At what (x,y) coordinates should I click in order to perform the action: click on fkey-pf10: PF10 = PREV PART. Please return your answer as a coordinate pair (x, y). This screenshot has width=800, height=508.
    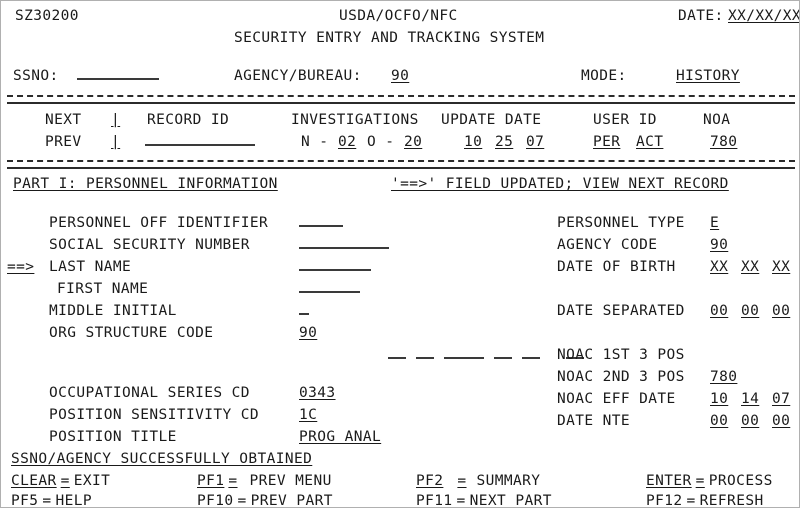
    Looking at the image, I should click on (265, 499).